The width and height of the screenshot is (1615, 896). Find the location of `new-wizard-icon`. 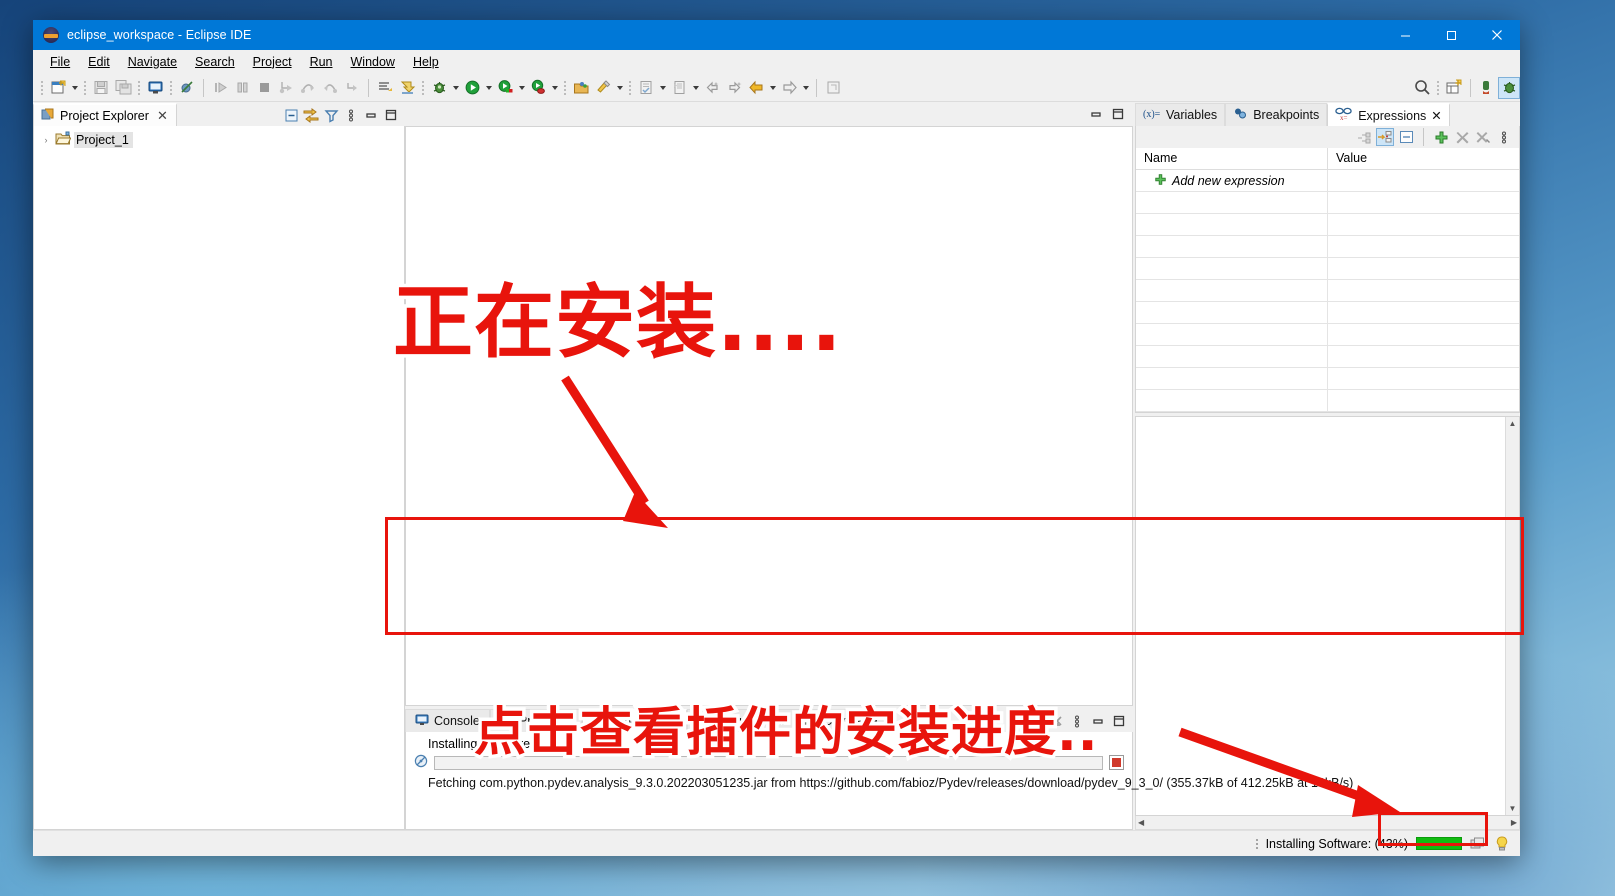

new-wizard-icon is located at coordinates (58, 88).